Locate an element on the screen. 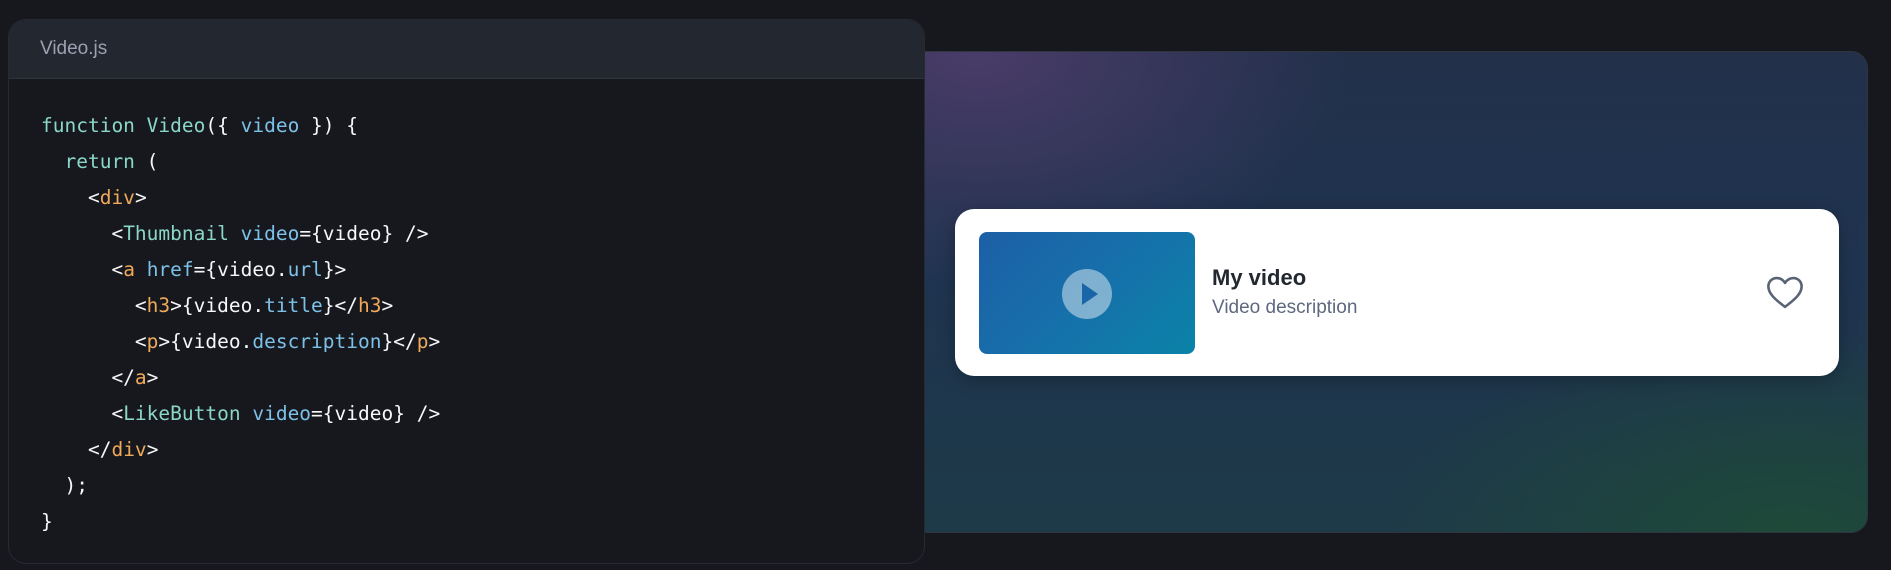 The height and width of the screenshot is (570, 1891). code-line: function Video({ video }) { is located at coordinates (200, 125).